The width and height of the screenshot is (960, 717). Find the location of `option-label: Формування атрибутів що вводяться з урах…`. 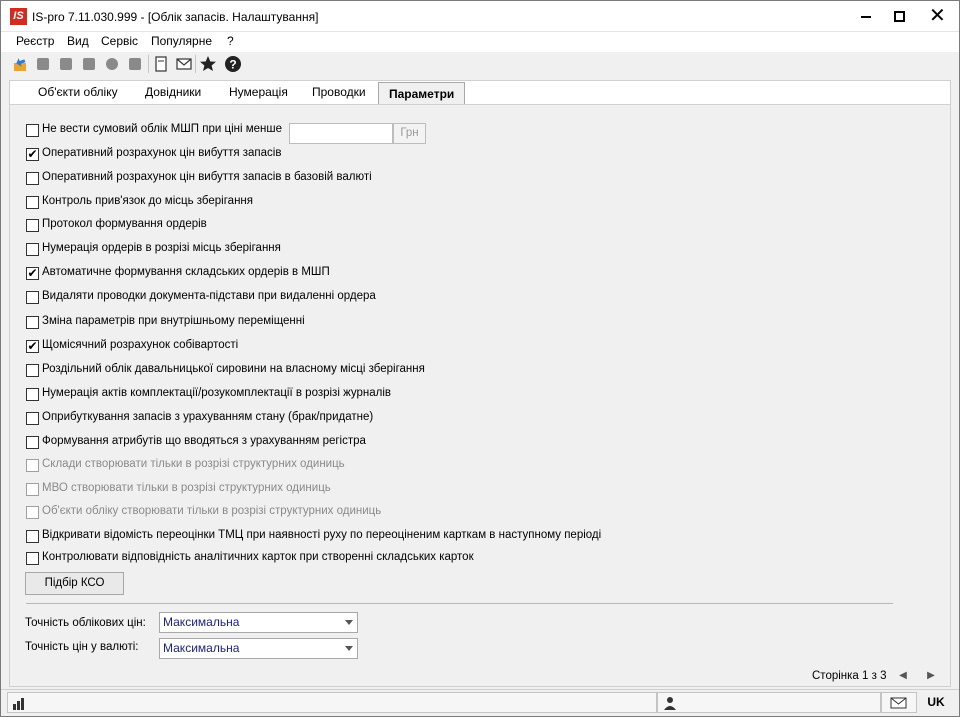

option-label: Формування атрибутів що вводяться з урах… is located at coordinates (204, 441).